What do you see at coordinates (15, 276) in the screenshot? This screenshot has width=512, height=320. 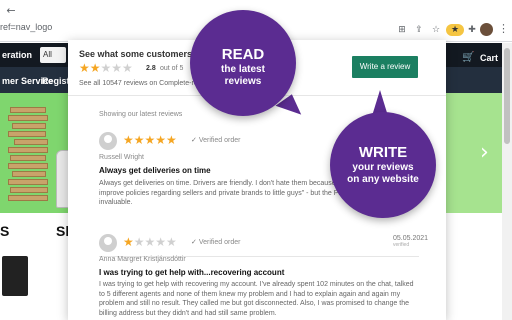 I see `keyboard-product-image` at bounding box center [15, 276].